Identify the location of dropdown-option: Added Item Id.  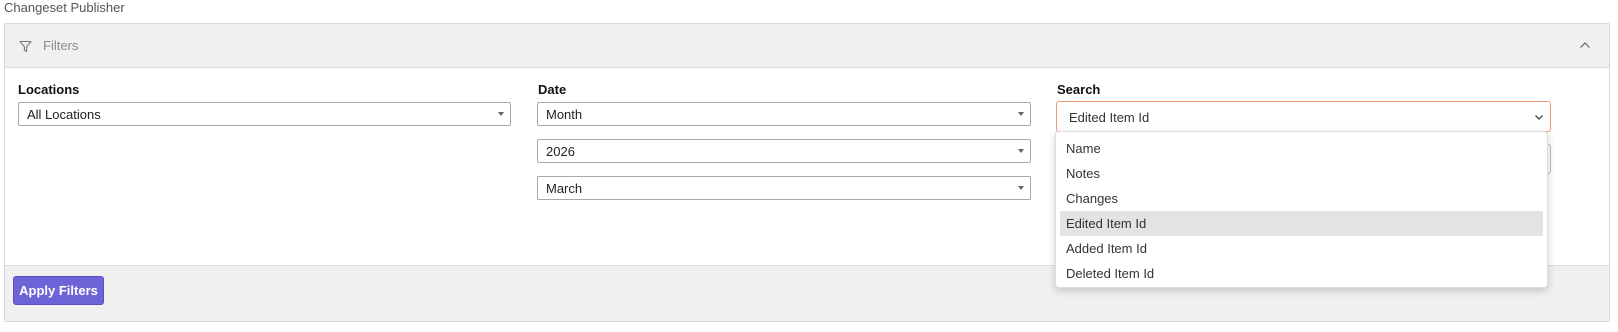
(1301, 248).